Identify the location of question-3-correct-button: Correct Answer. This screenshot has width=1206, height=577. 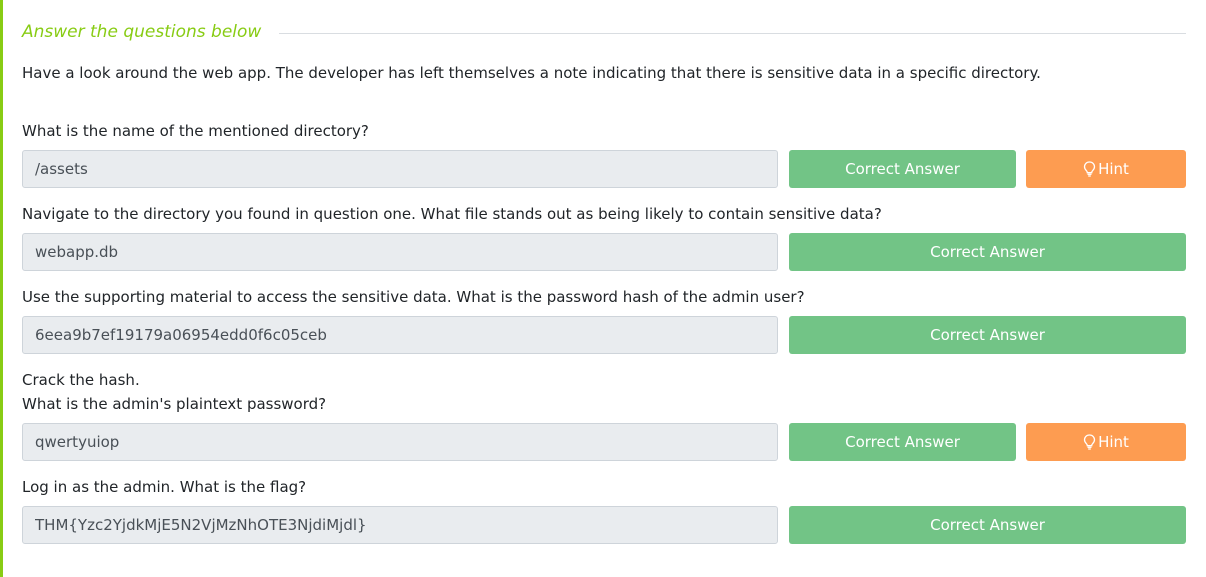
(987, 335).